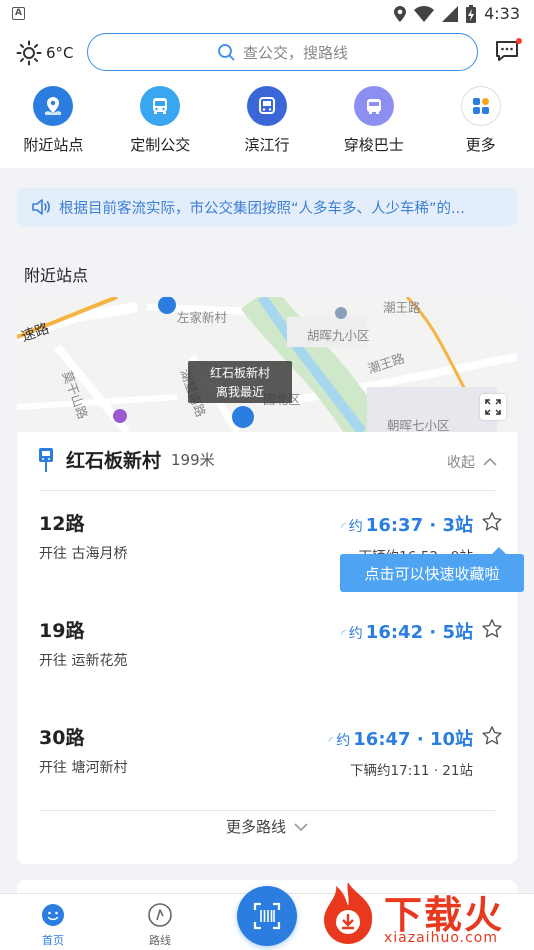 The width and height of the screenshot is (534, 950). I want to click on route-name: 19路, so click(62, 631).